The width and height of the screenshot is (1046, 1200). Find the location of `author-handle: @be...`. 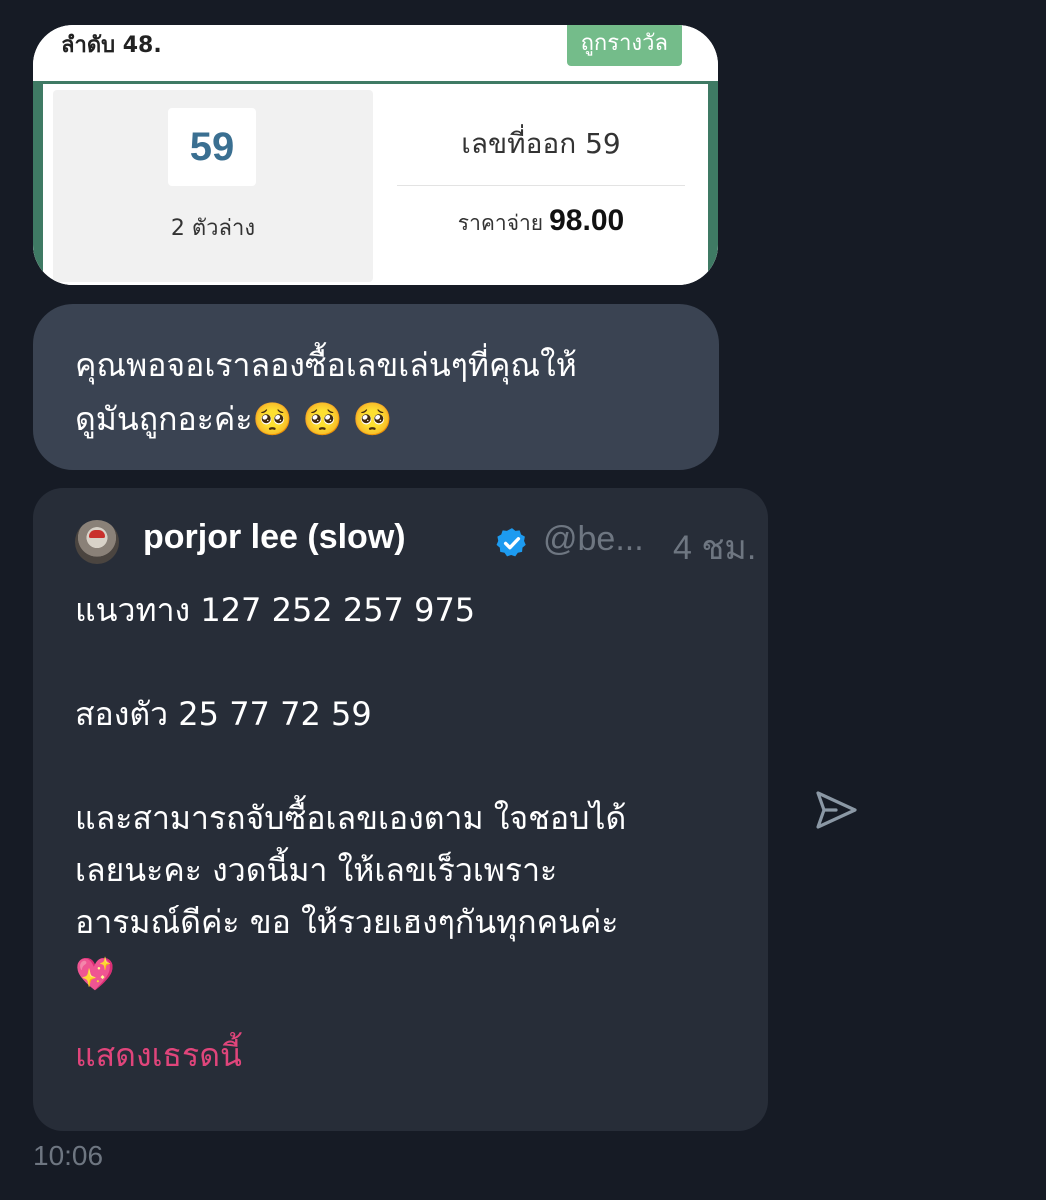

author-handle: @be... is located at coordinates (593, 539).